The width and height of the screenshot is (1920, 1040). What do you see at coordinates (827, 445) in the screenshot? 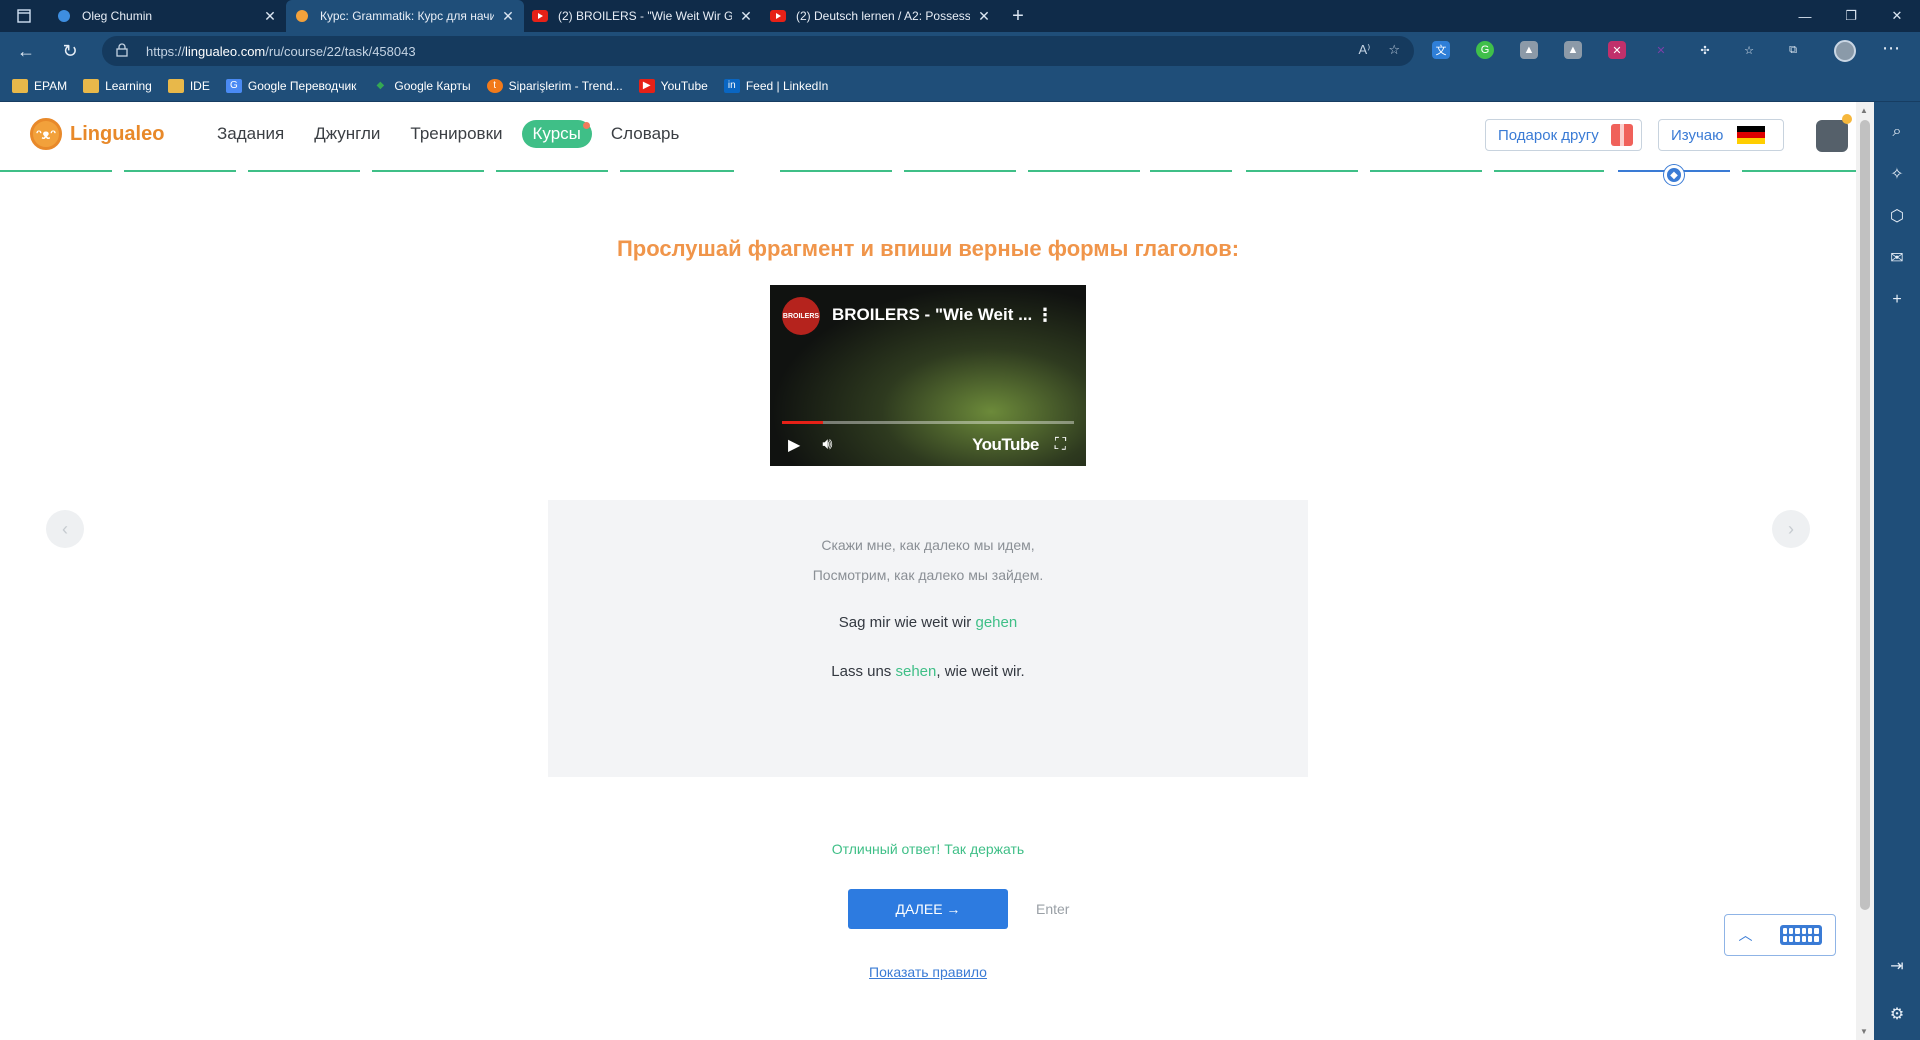
I see `volume-icon: 🔊︎` at bounding box center [827, 445].